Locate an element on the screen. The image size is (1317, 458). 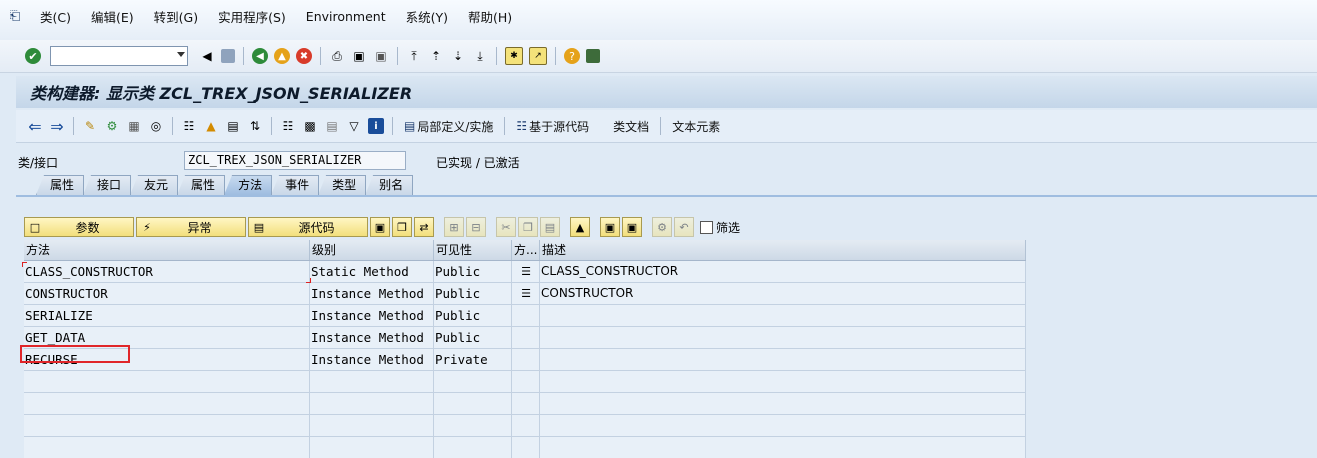
find-in-list-icon: ▣ is located at coordinates (610, 227).